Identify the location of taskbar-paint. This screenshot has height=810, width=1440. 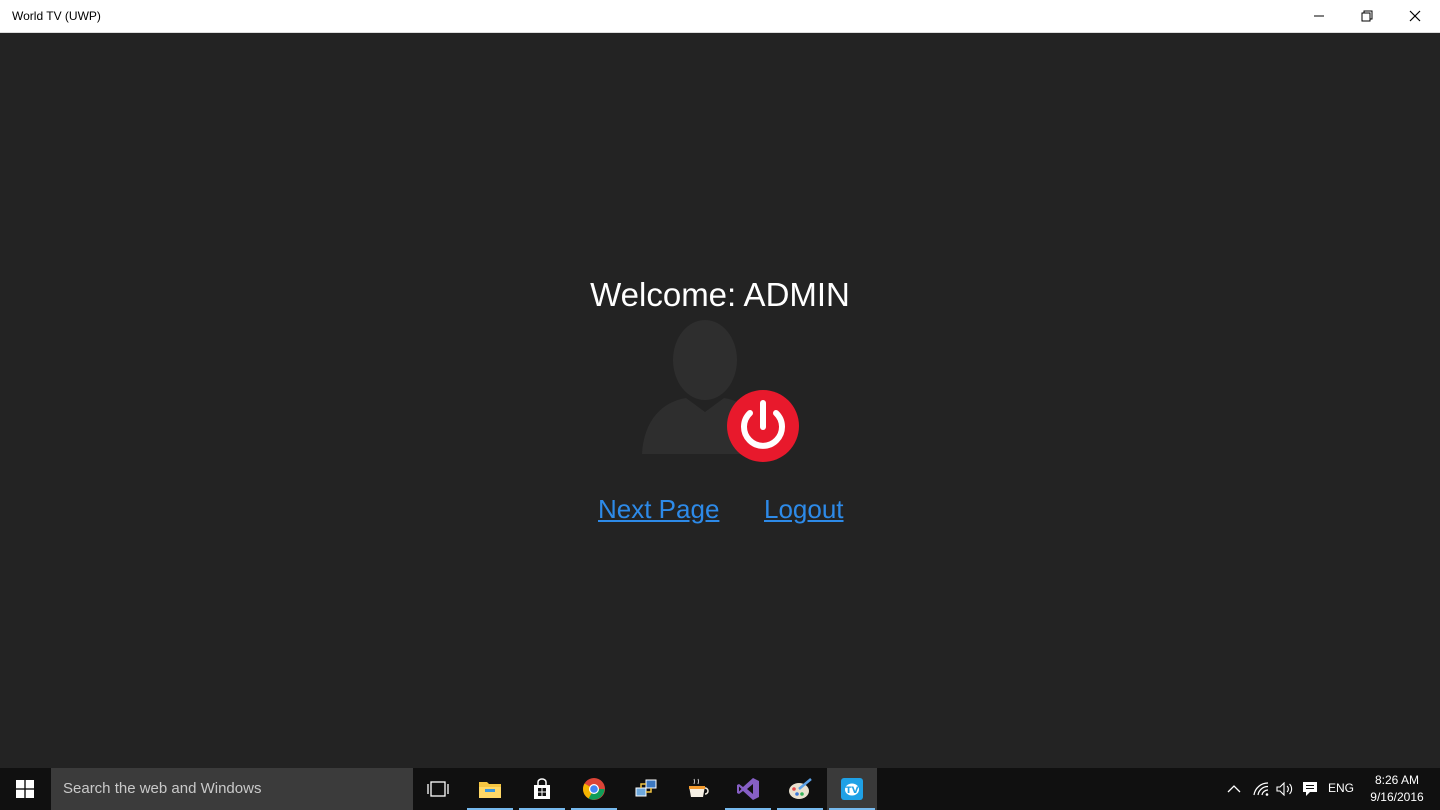
(800, 789).